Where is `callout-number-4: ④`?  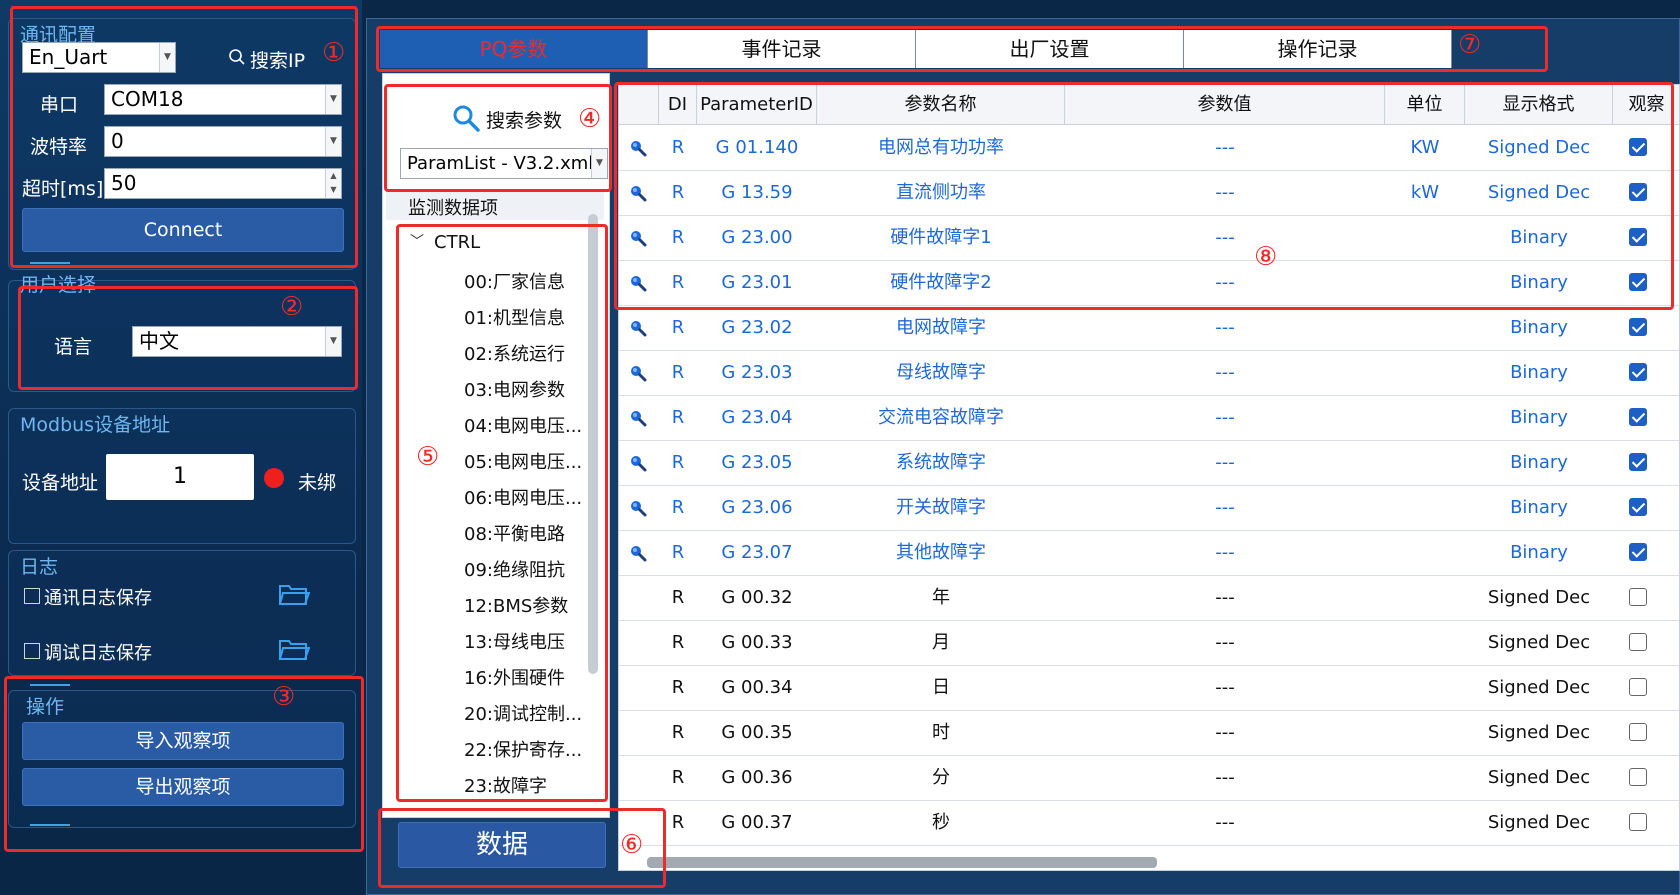
callout-number-4: ④ is located at coordinates (590, 119).